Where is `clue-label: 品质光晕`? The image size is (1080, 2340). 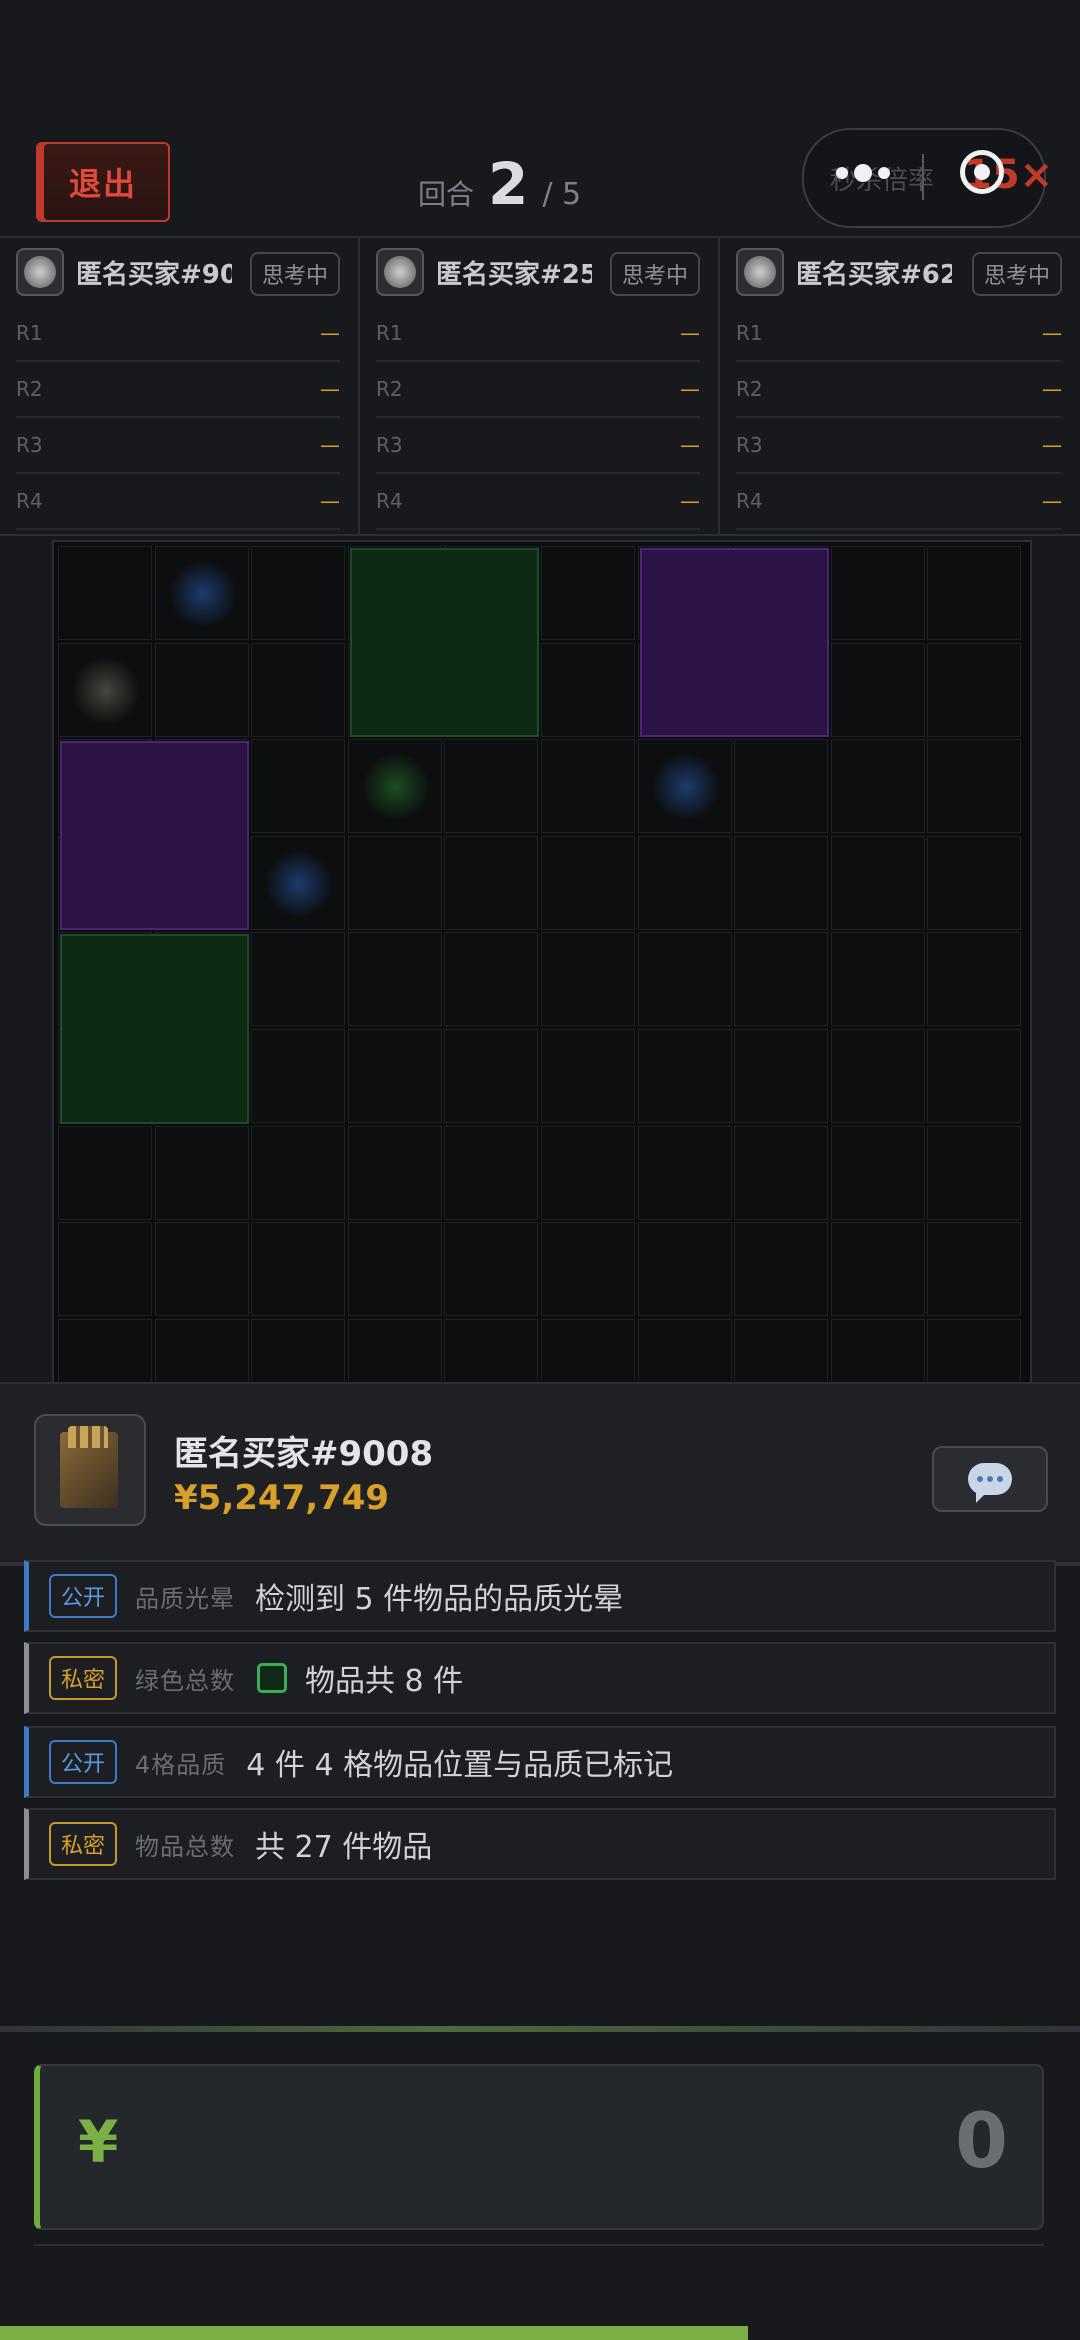
clue-label: 品质光晕 is located at coordinates (185, 1598).